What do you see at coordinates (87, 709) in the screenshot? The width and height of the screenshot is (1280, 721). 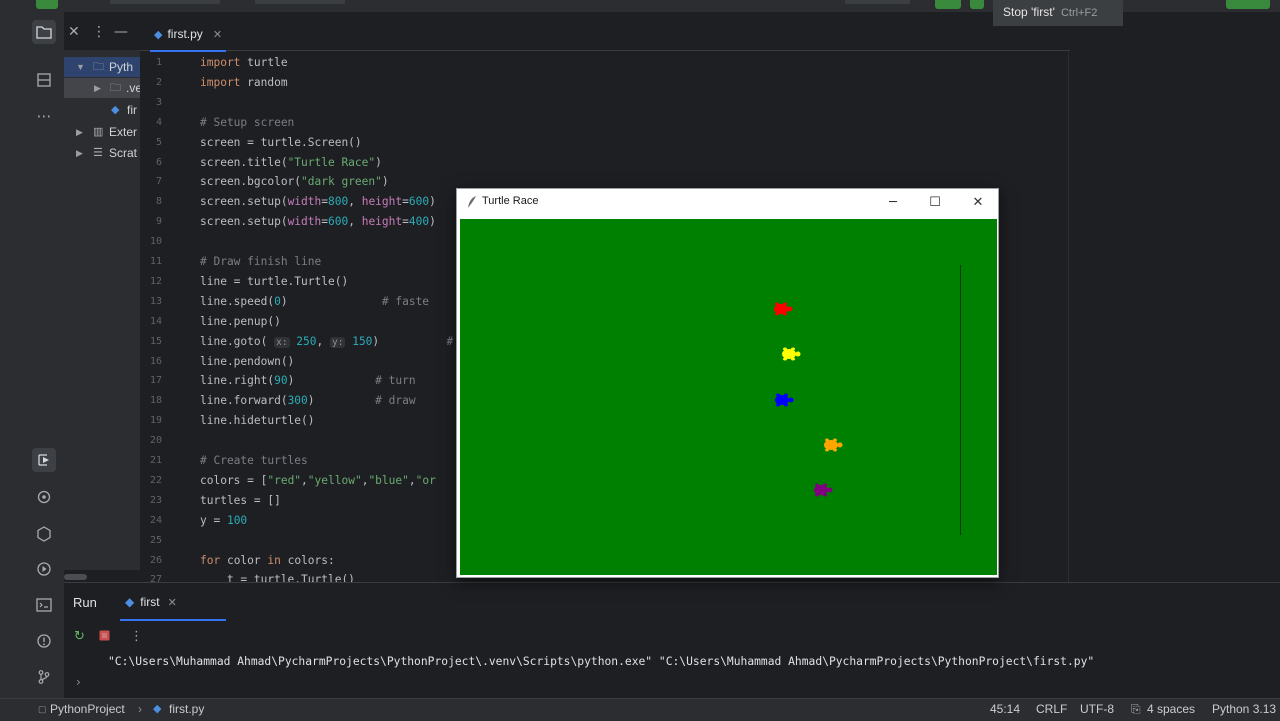 I see `breadcrumb-project: PythonProject` at bounding box center [87, 709].